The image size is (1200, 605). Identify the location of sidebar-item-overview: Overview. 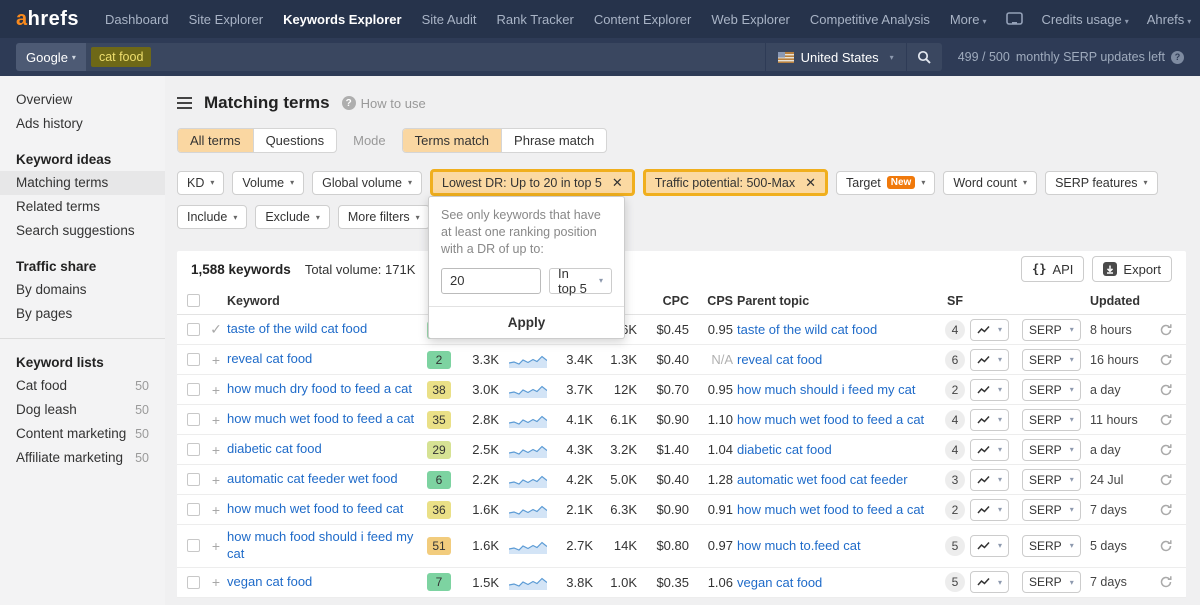
(82, 100).